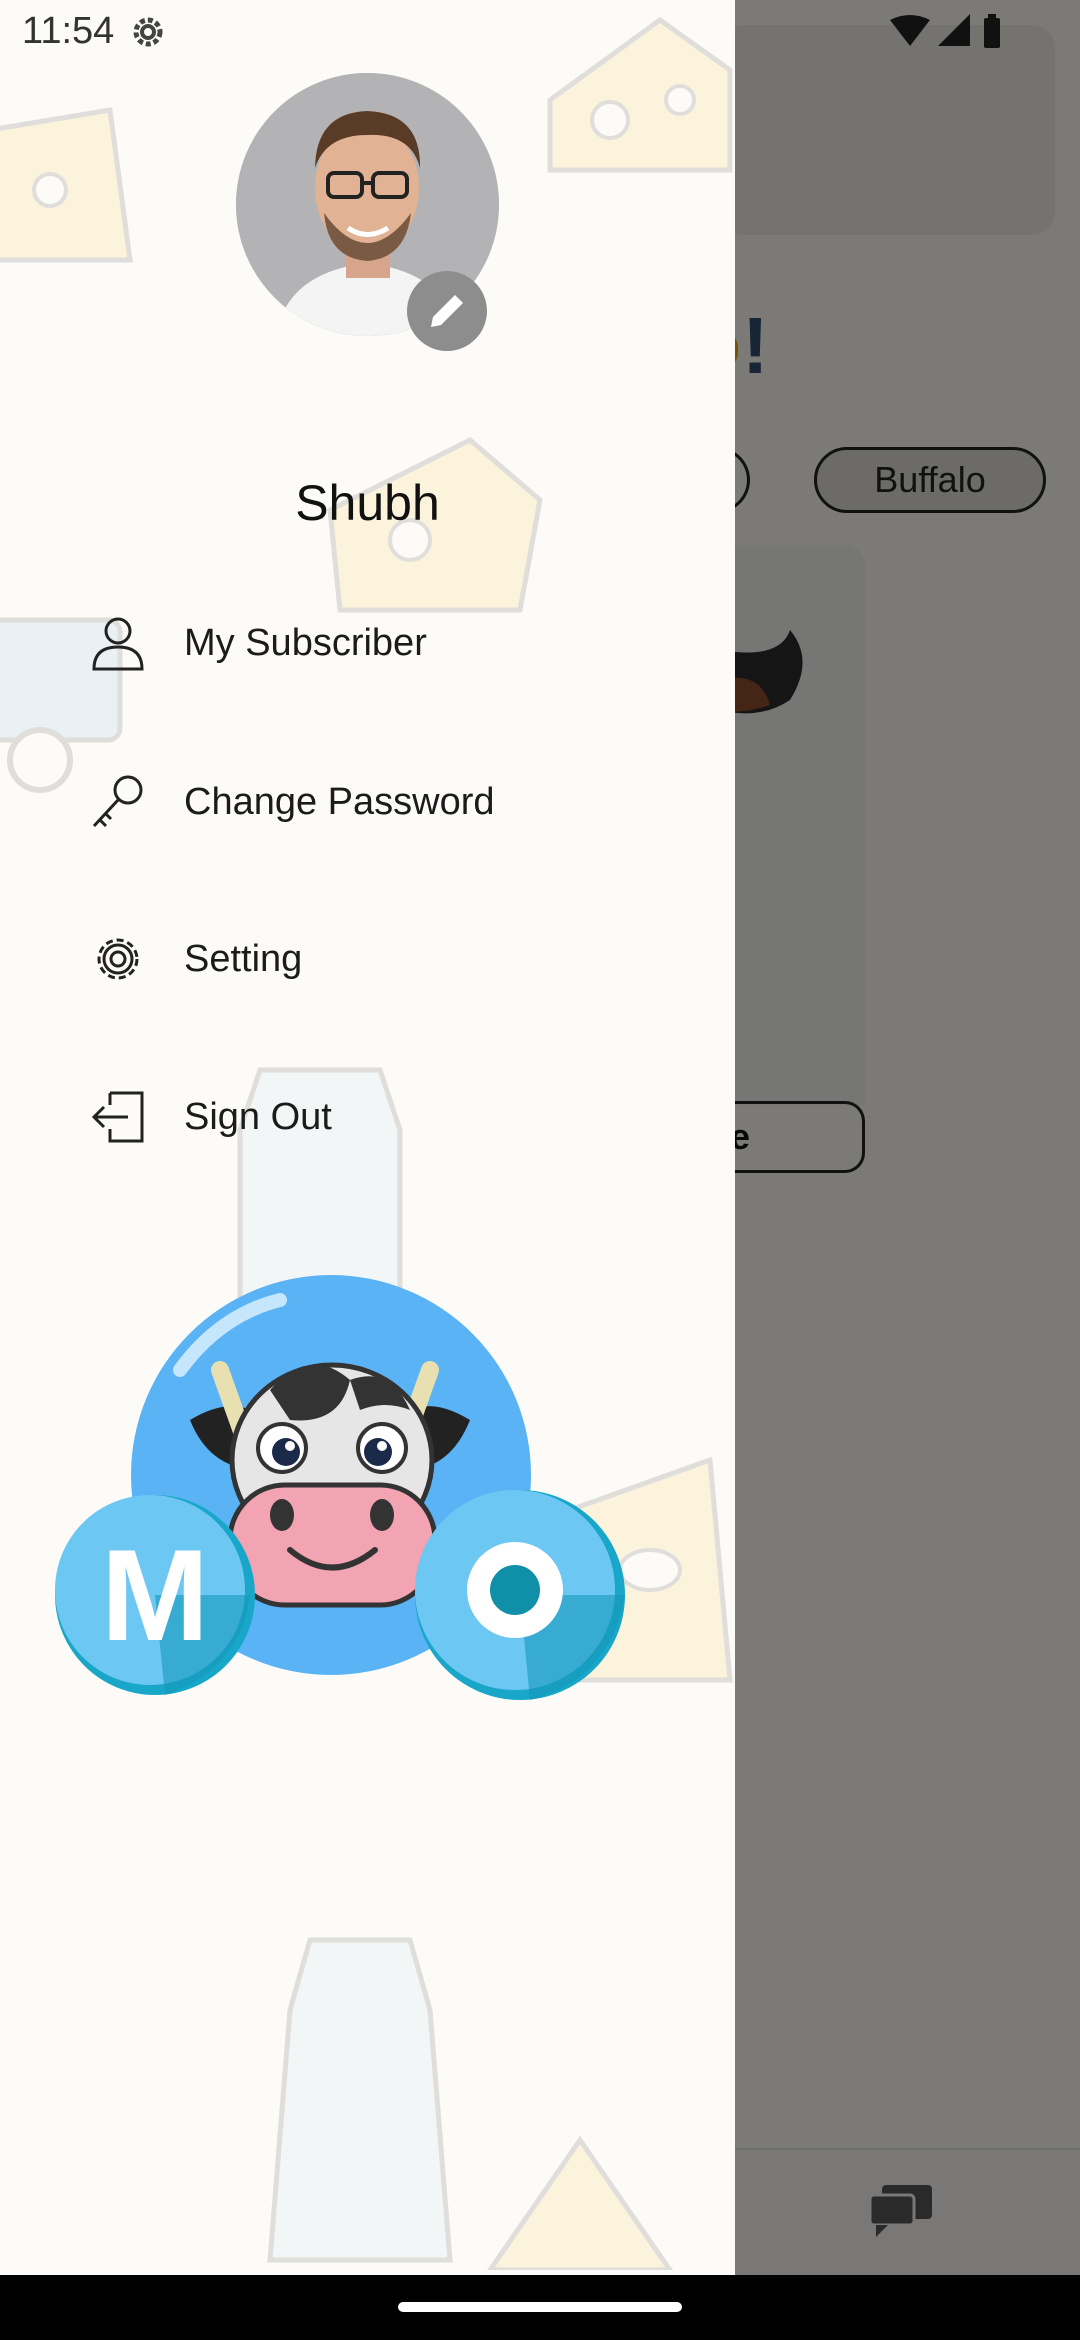 This screenshot has height=2340, width=1080. Describe the element at coordinates (258, 1116) in the screenshot. I see `menu-label: Sign Out` at that location.